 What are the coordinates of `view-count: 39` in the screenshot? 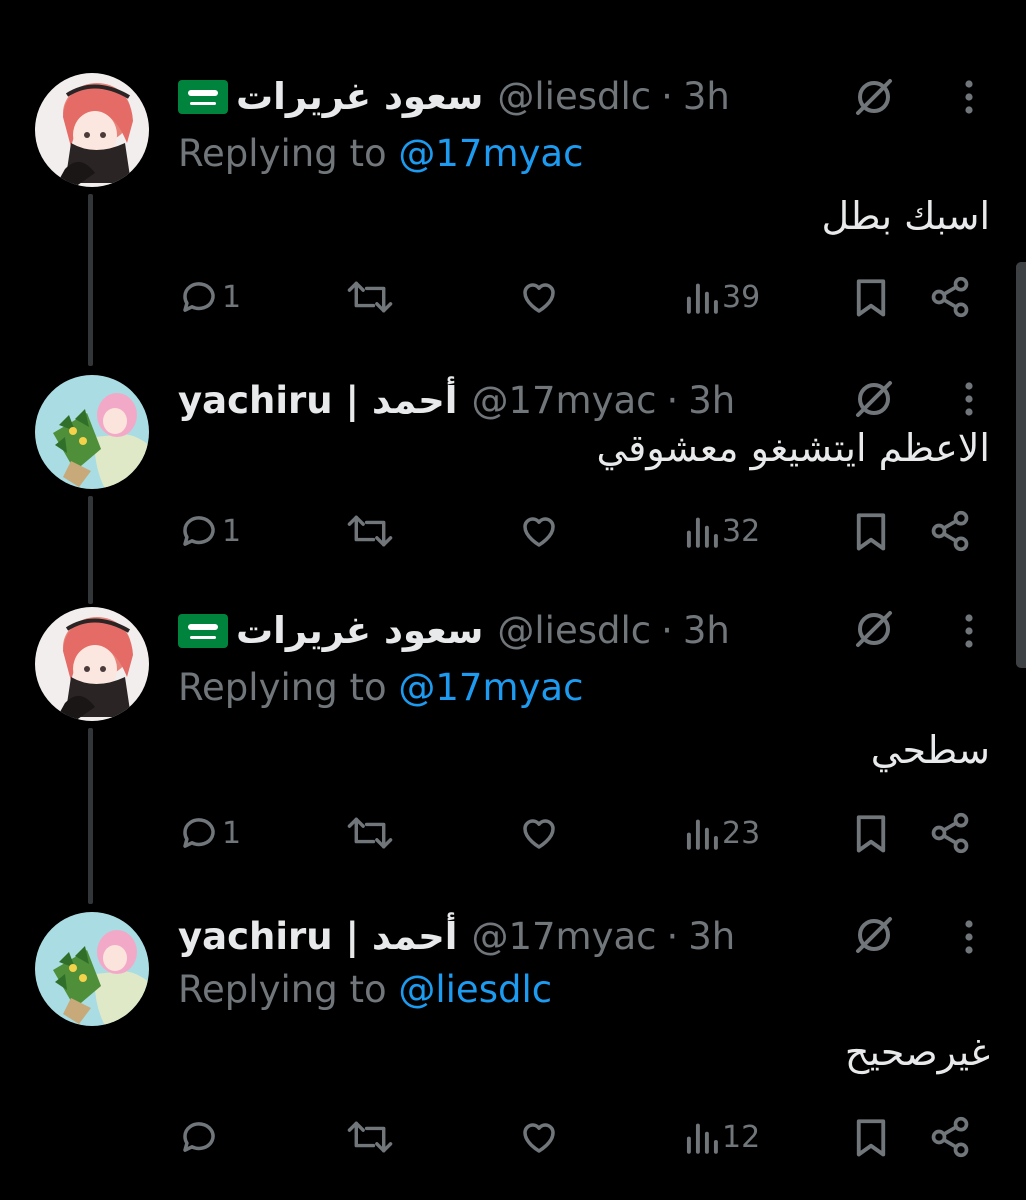 It's located at (741, 297).